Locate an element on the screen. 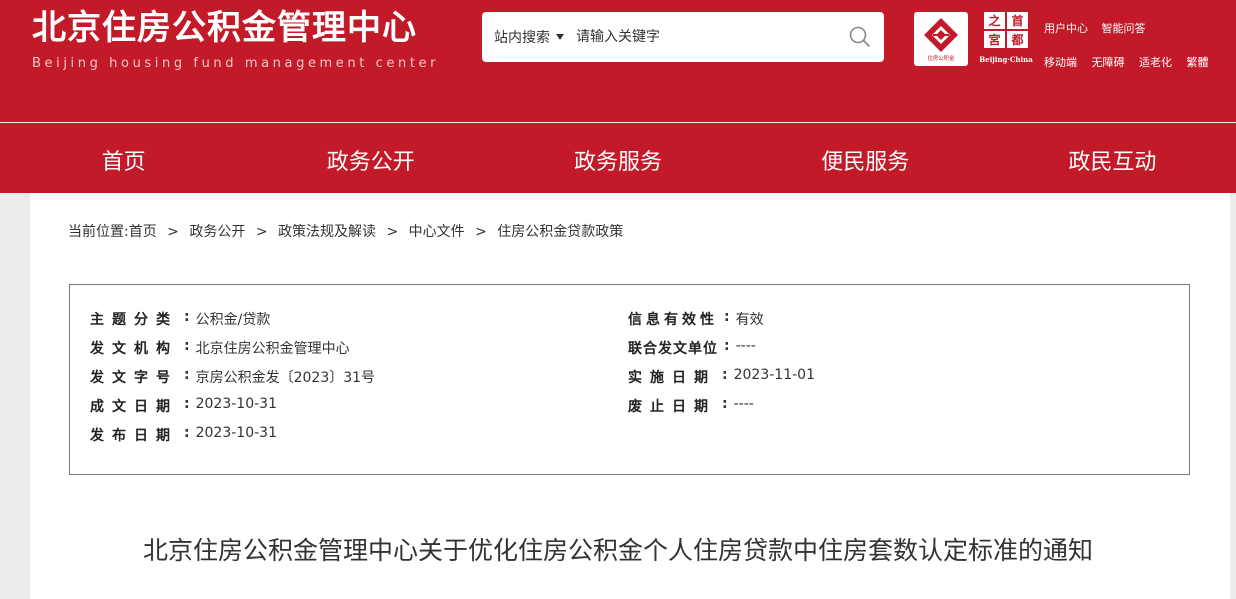  user-center-link: 用户中心 is located at coordinates (1066, 28).